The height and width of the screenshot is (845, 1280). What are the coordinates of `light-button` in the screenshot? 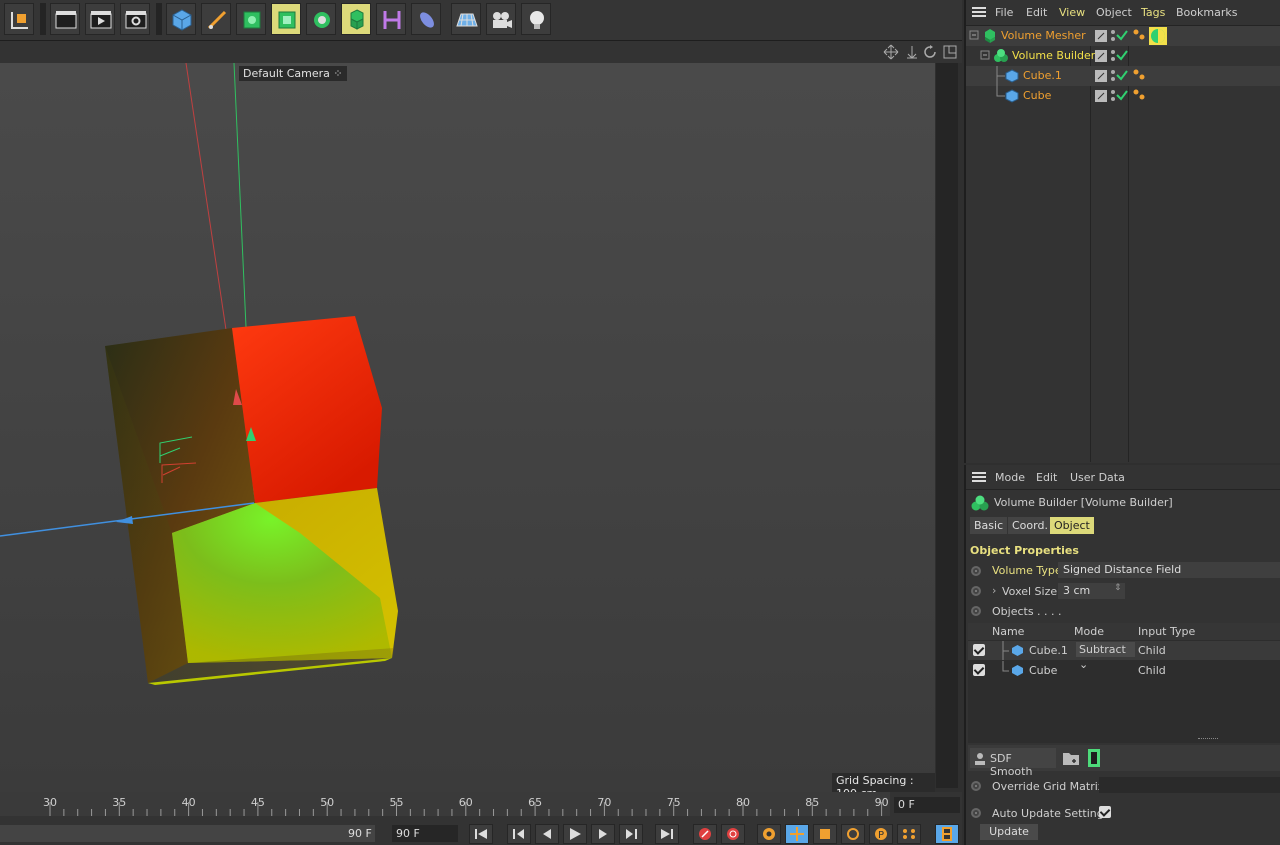 It's located at (536, 19).